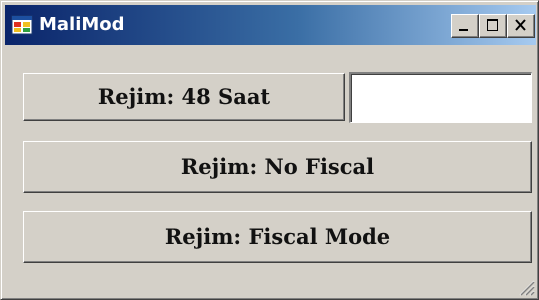  I want to click on maximize-icon, so click(492, 25).